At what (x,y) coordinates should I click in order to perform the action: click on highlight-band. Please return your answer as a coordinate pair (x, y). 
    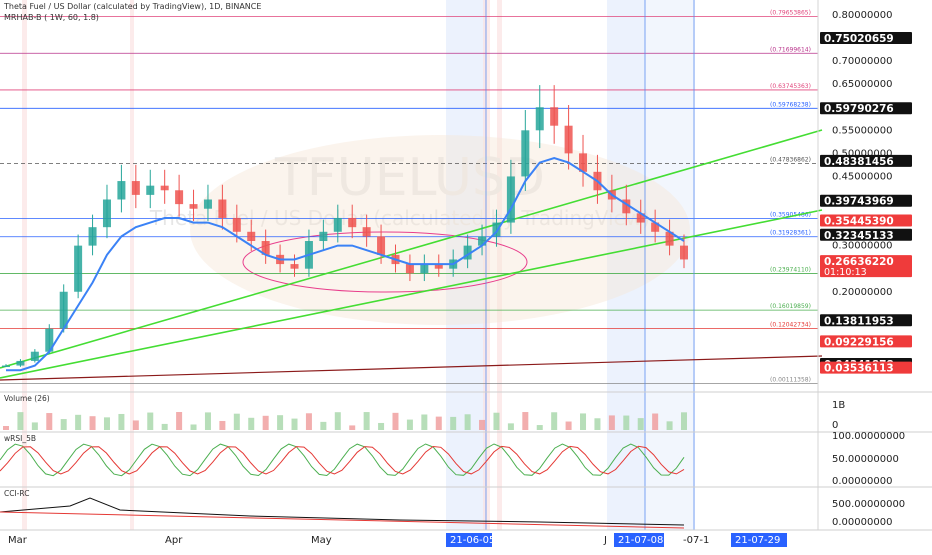
    Looking at the image, I should click on (132, 265).